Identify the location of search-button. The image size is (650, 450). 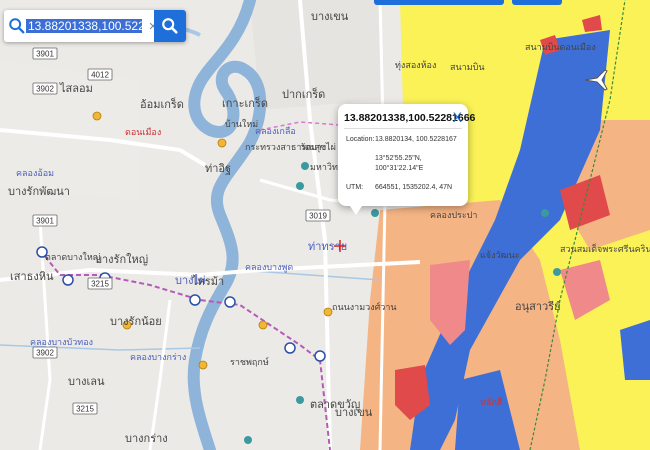
(170, 26).